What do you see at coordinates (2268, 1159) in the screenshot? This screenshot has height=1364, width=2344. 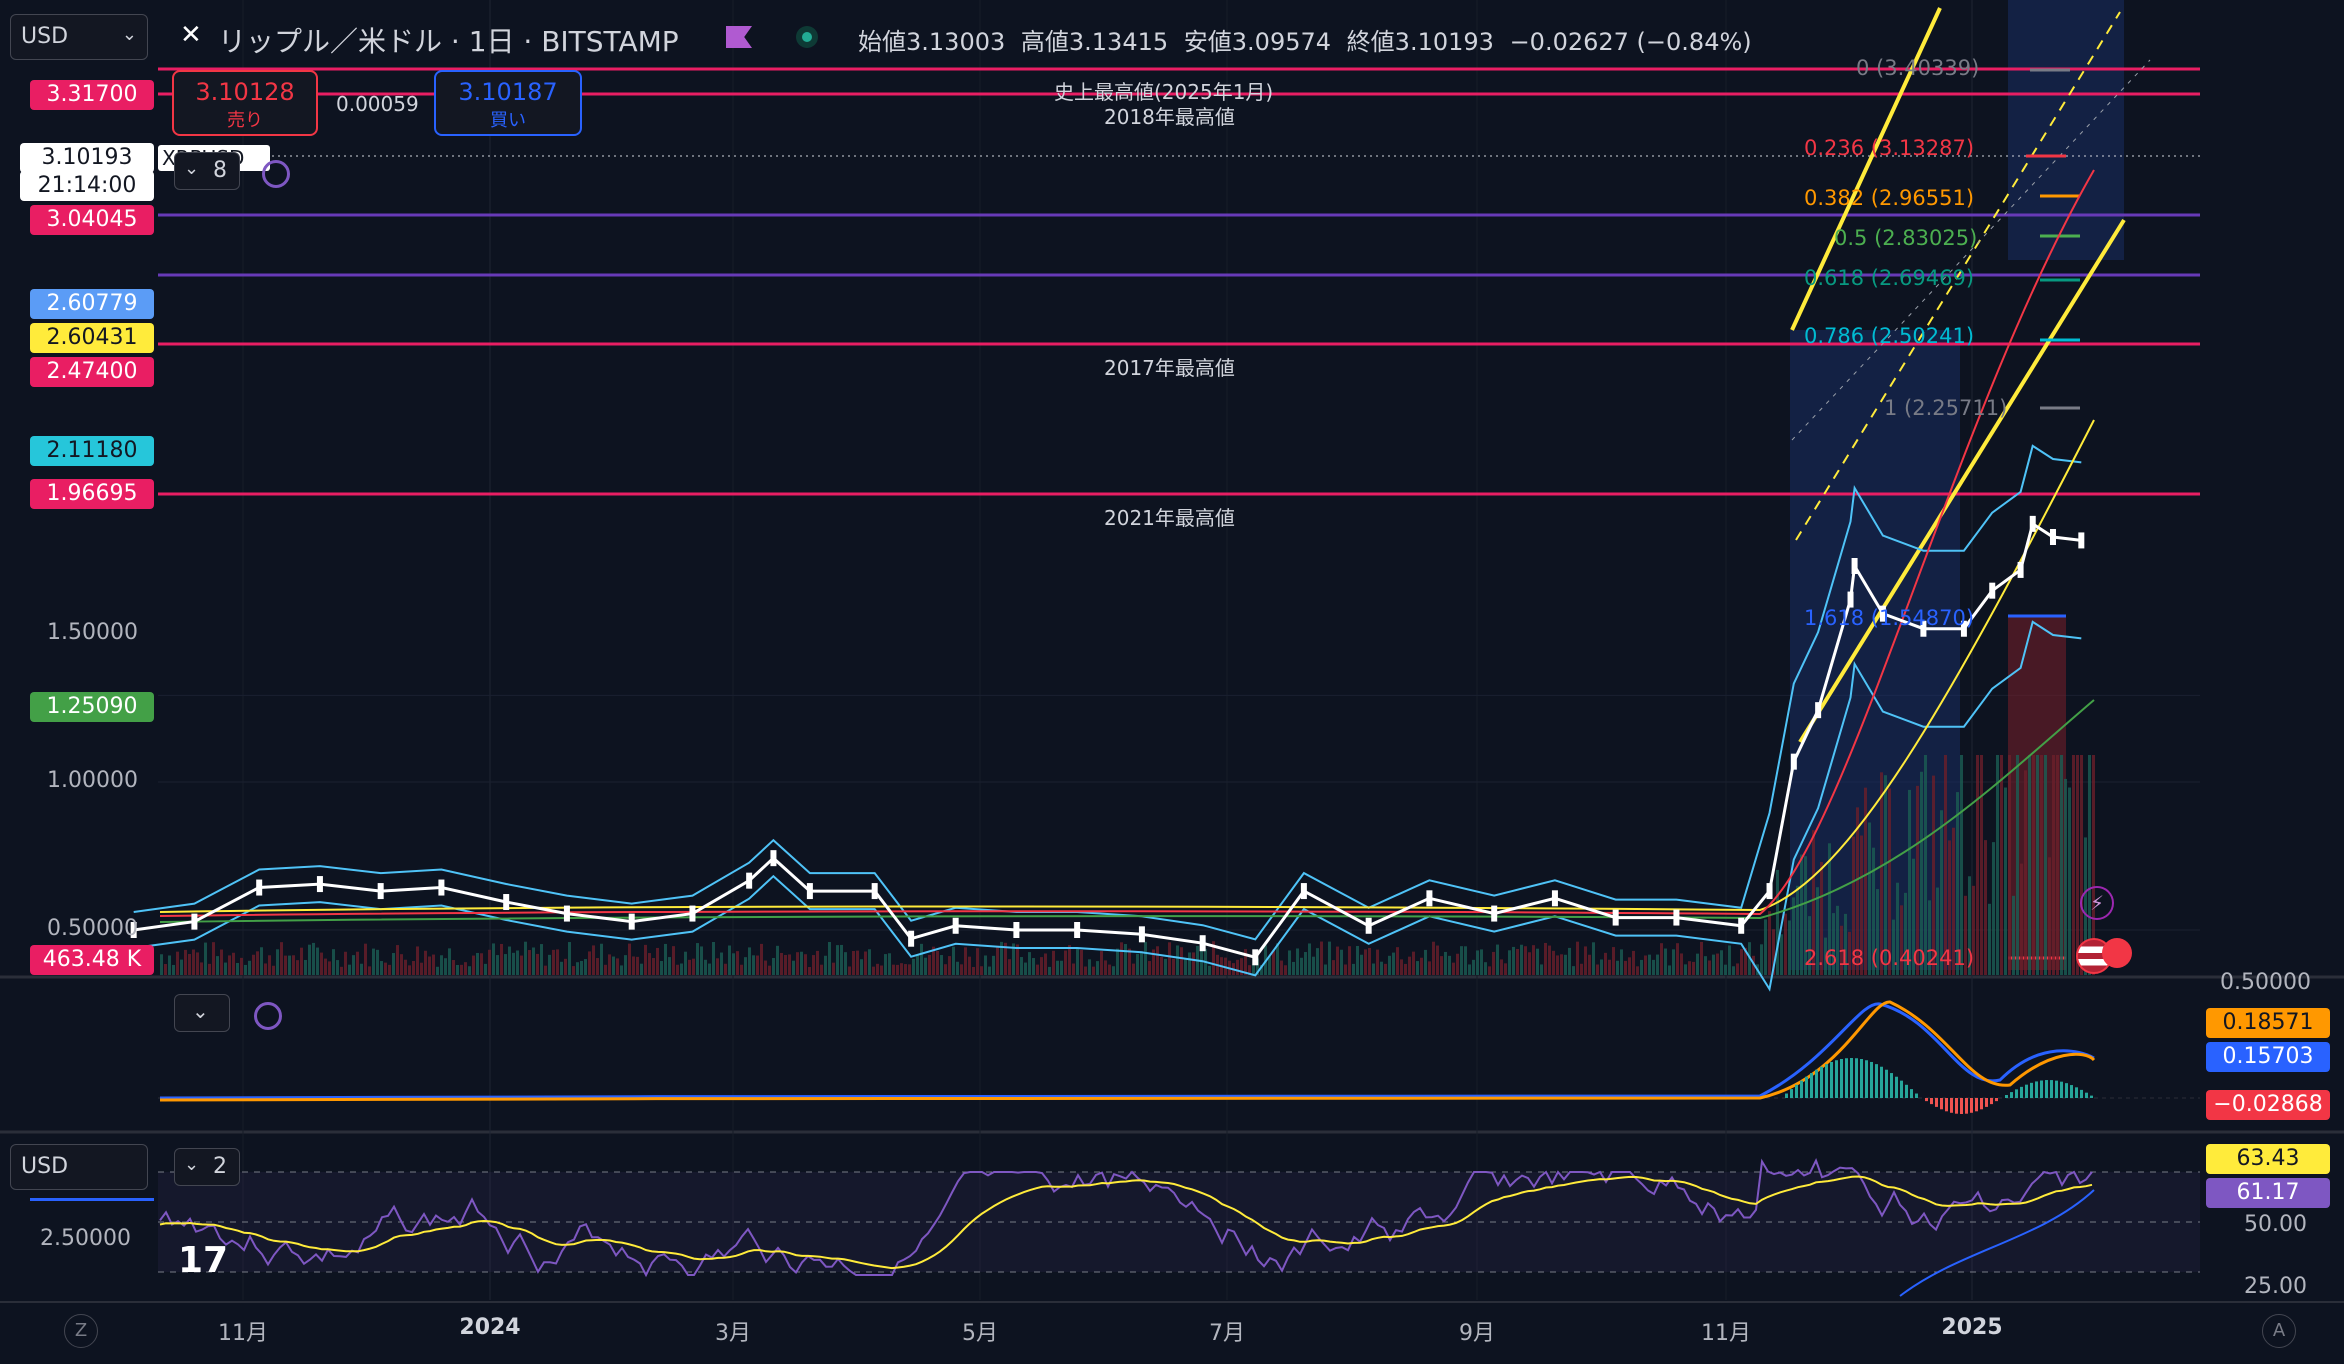 I see `rsi-tag-ma: 63.43` at bounding box center [2268, 1159].